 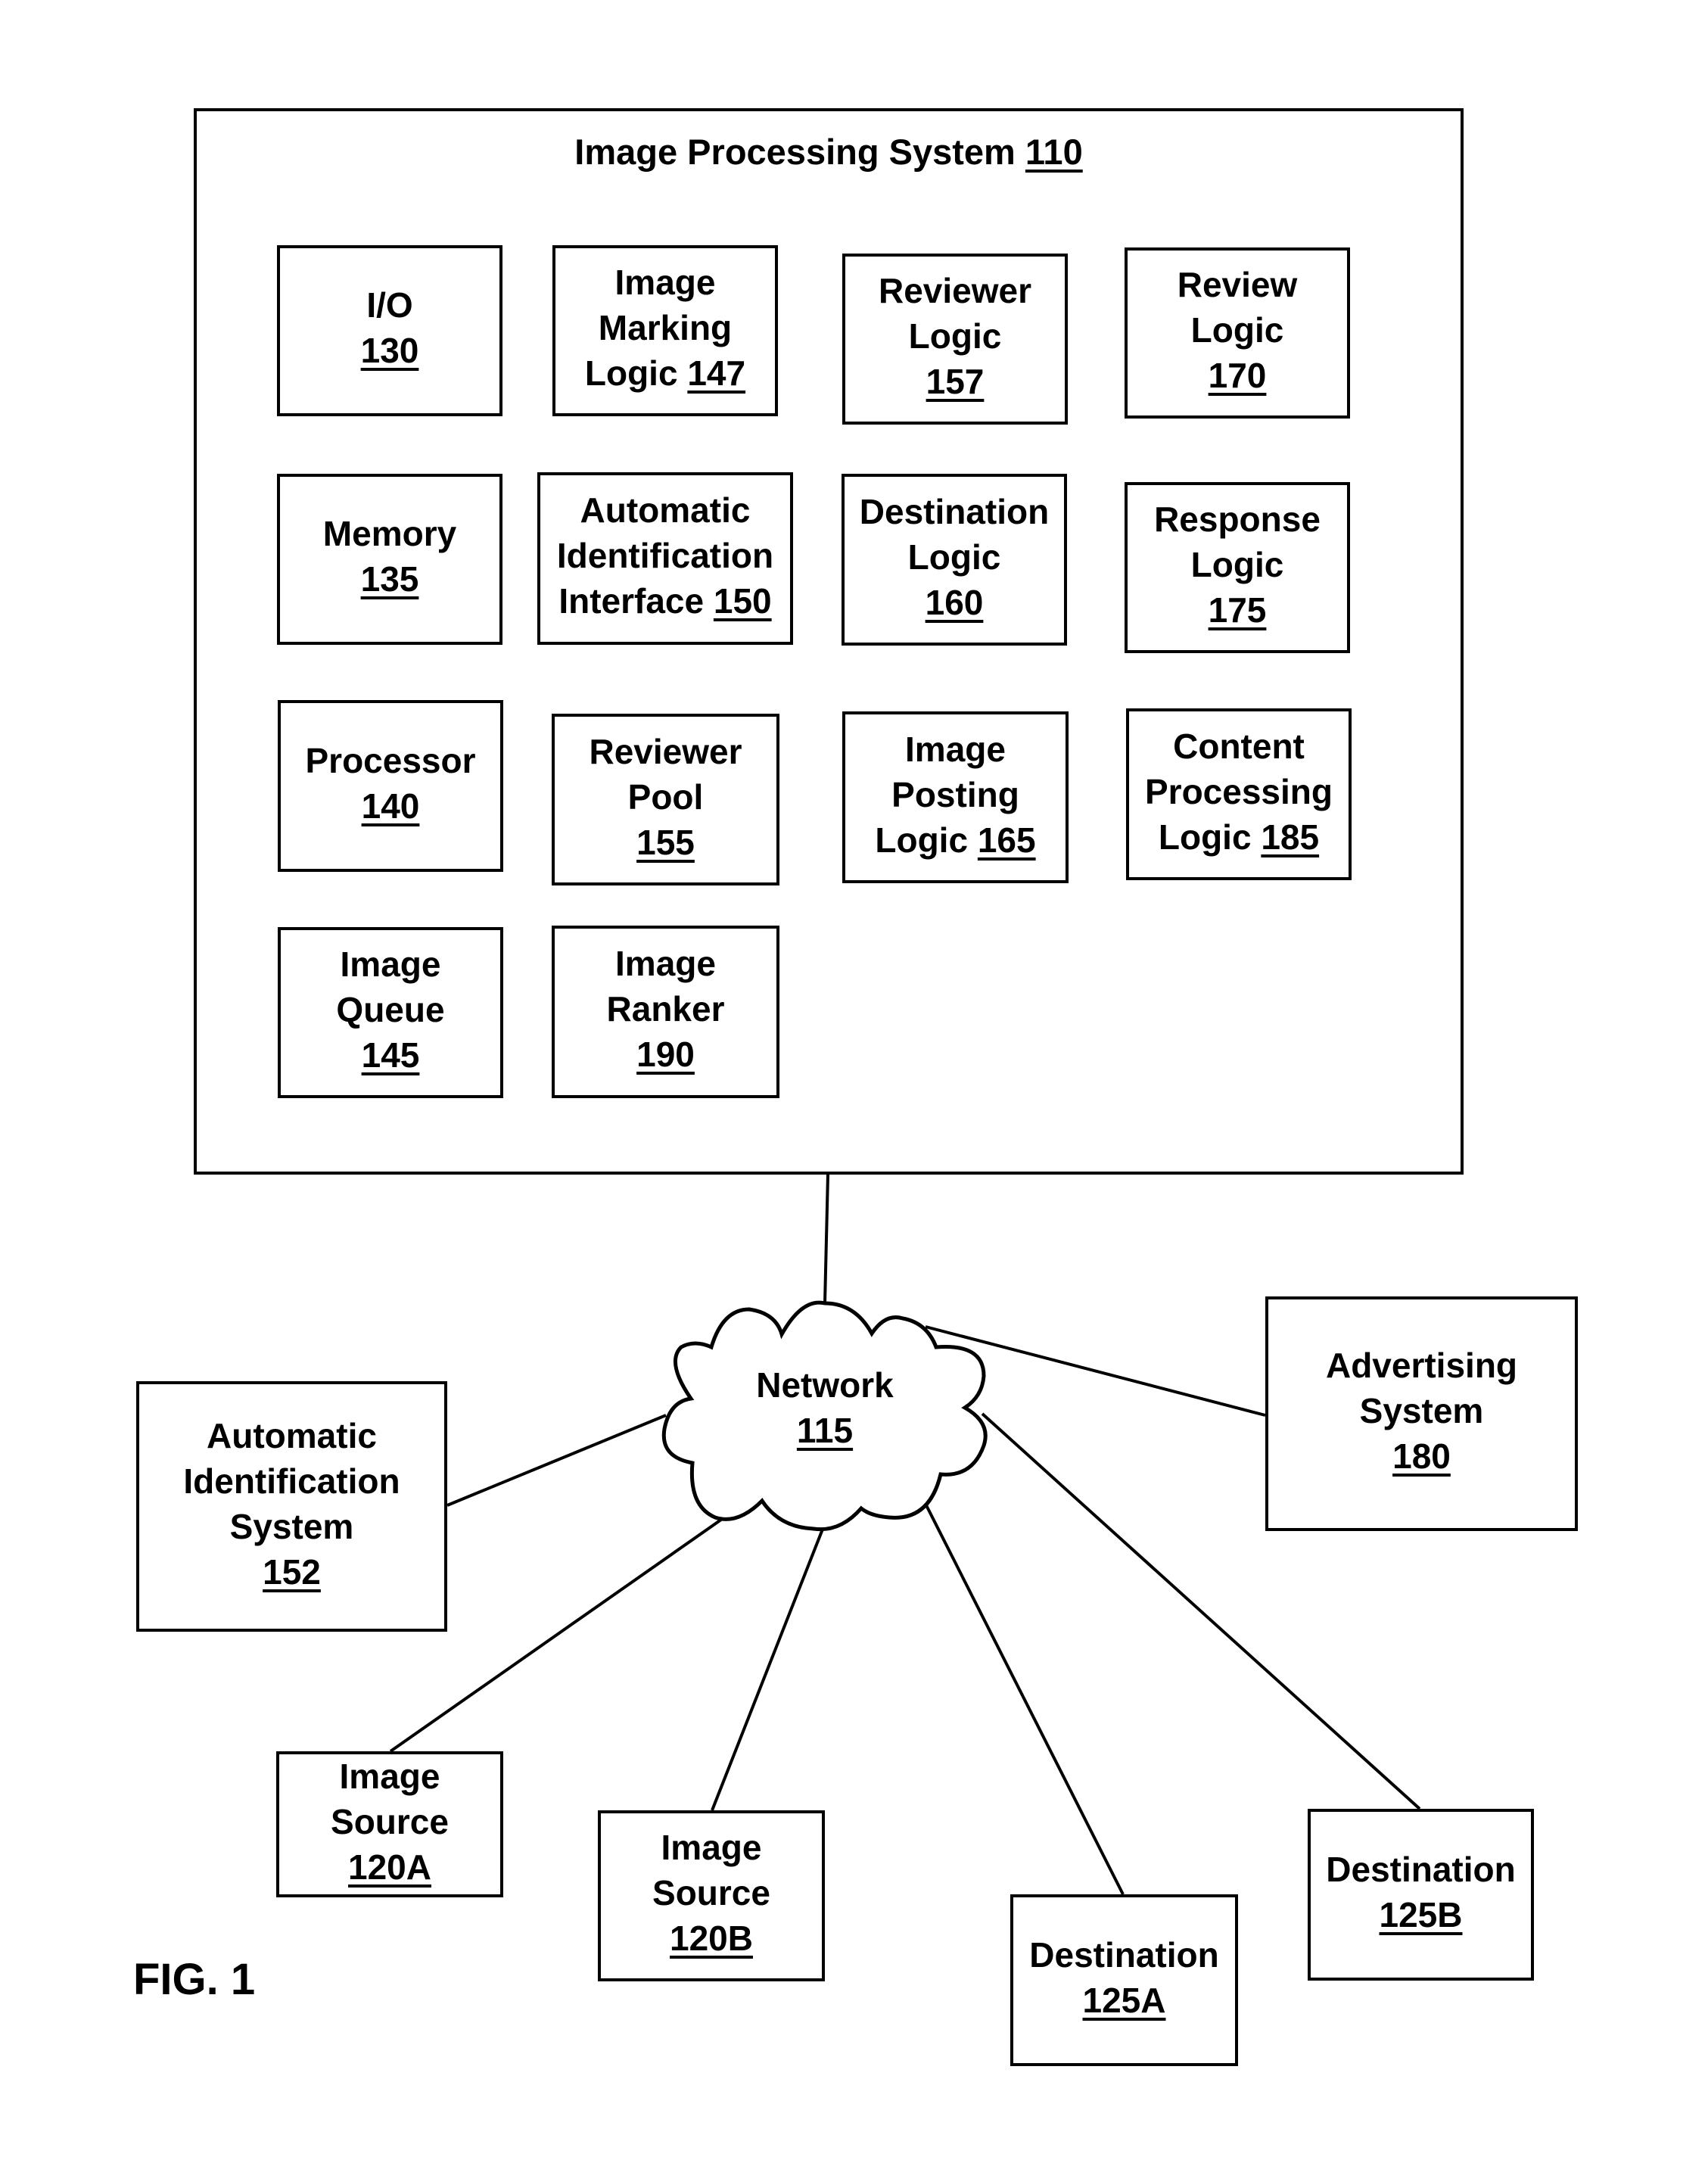 I want to click on image-source-120a-box: Image Source 120A, so click(x=389, y=1824).